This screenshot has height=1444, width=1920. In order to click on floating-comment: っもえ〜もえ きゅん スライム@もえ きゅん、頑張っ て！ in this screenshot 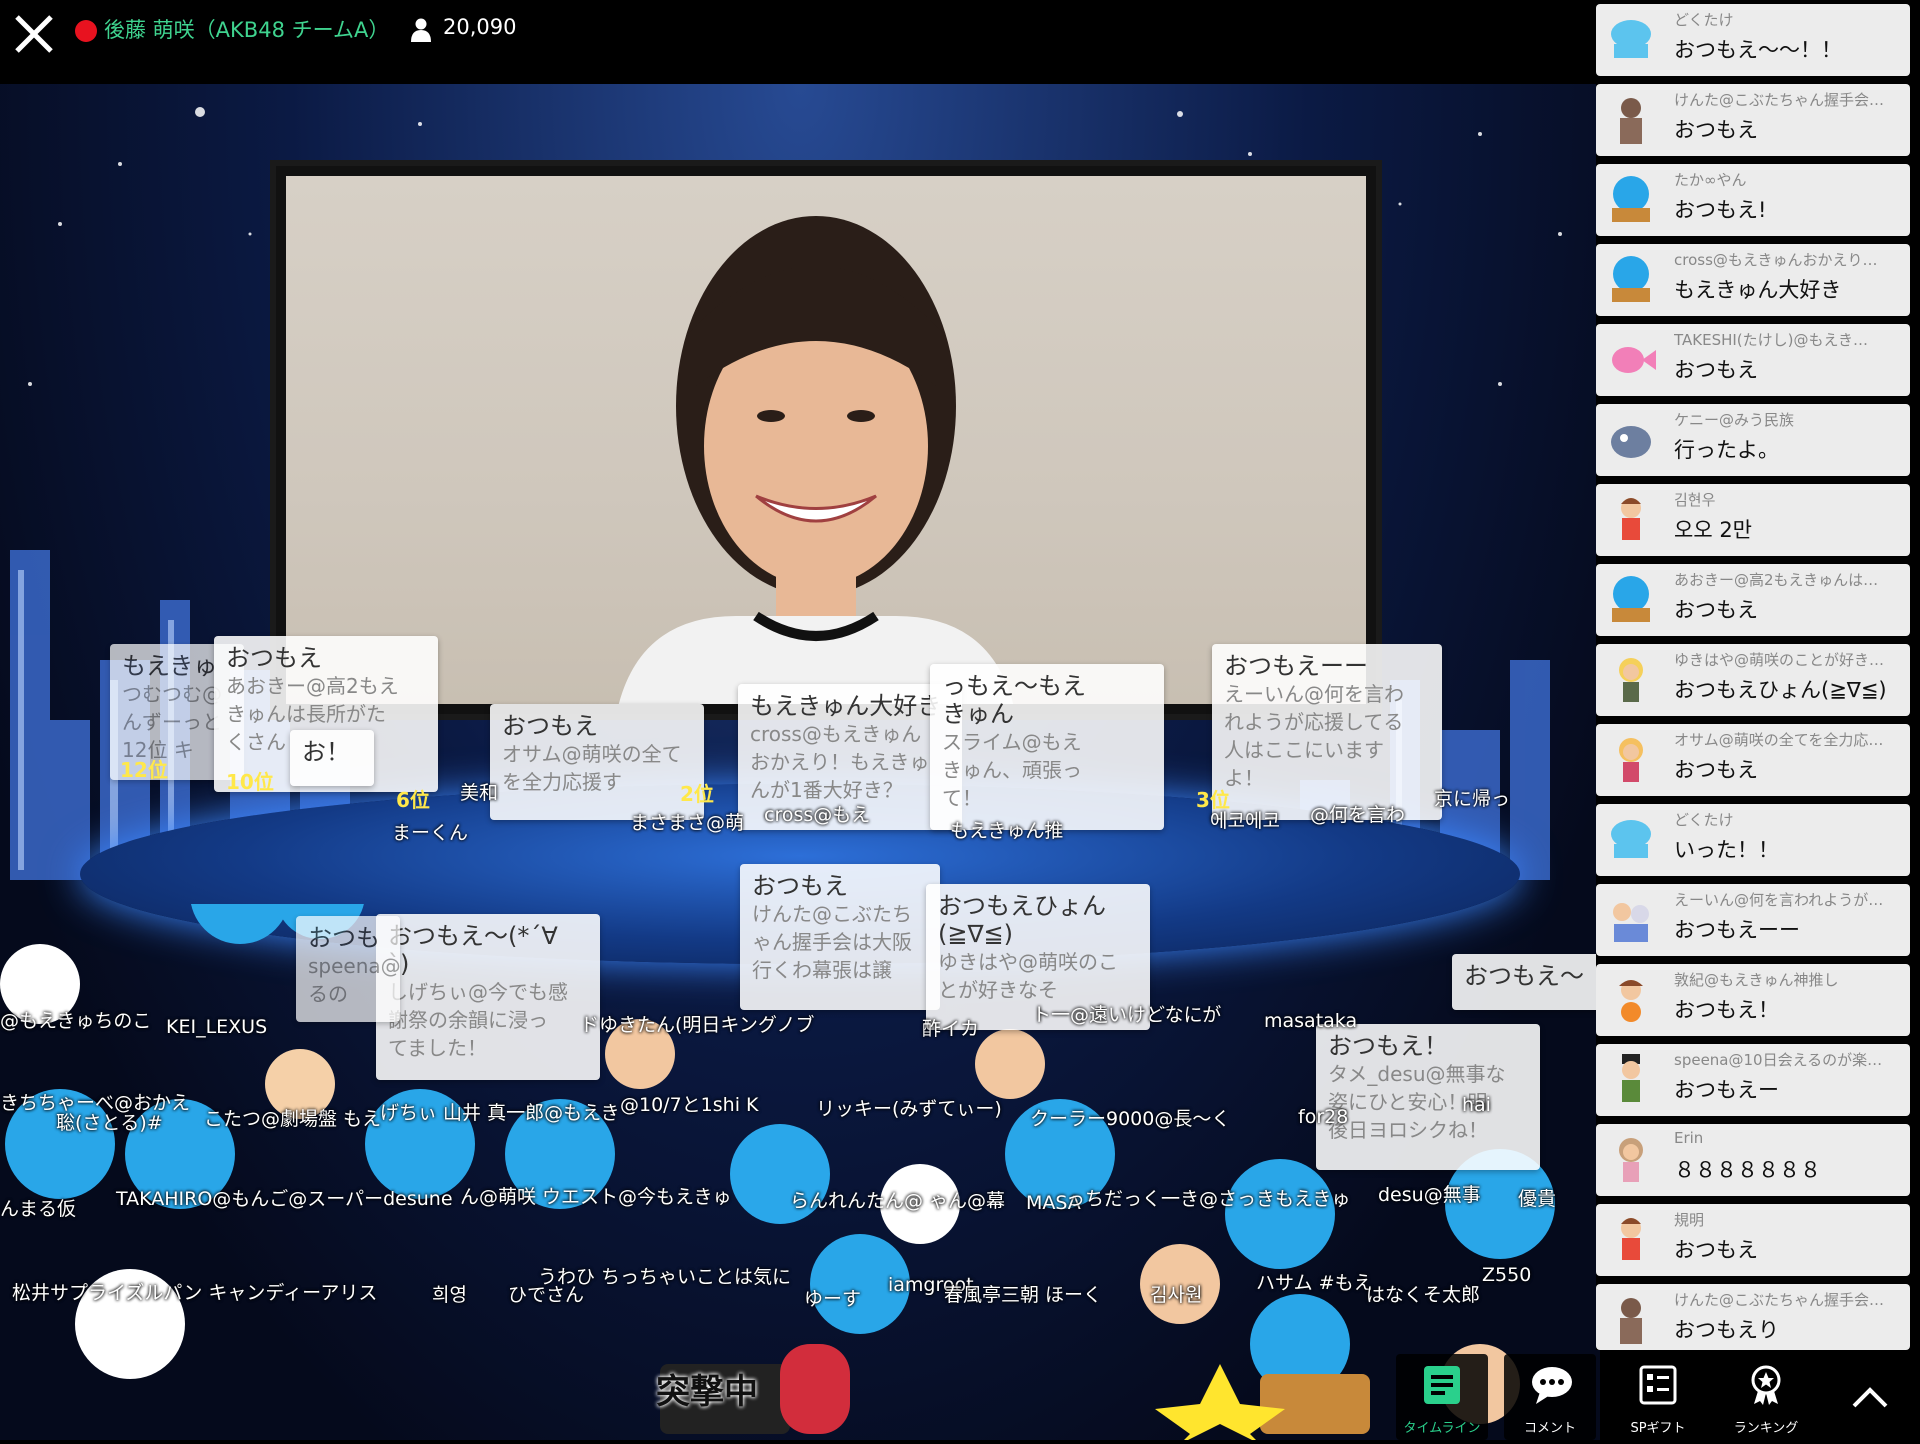, I will do `click(1047, 747)`.